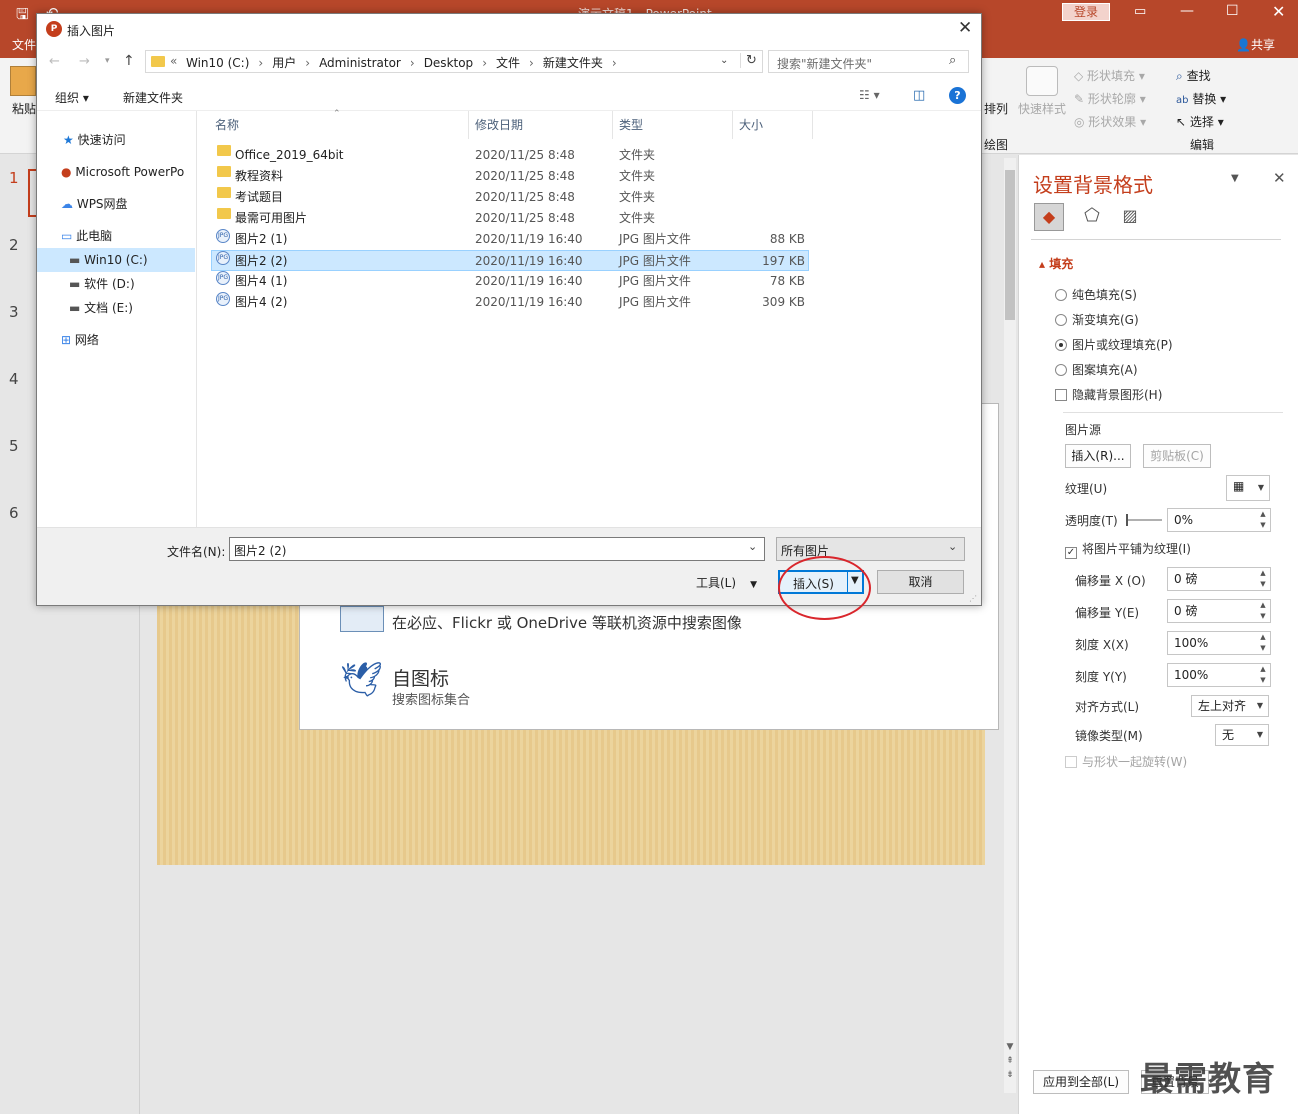  I want to click on find-button: ⌕ 查找, so click(1193, 75).